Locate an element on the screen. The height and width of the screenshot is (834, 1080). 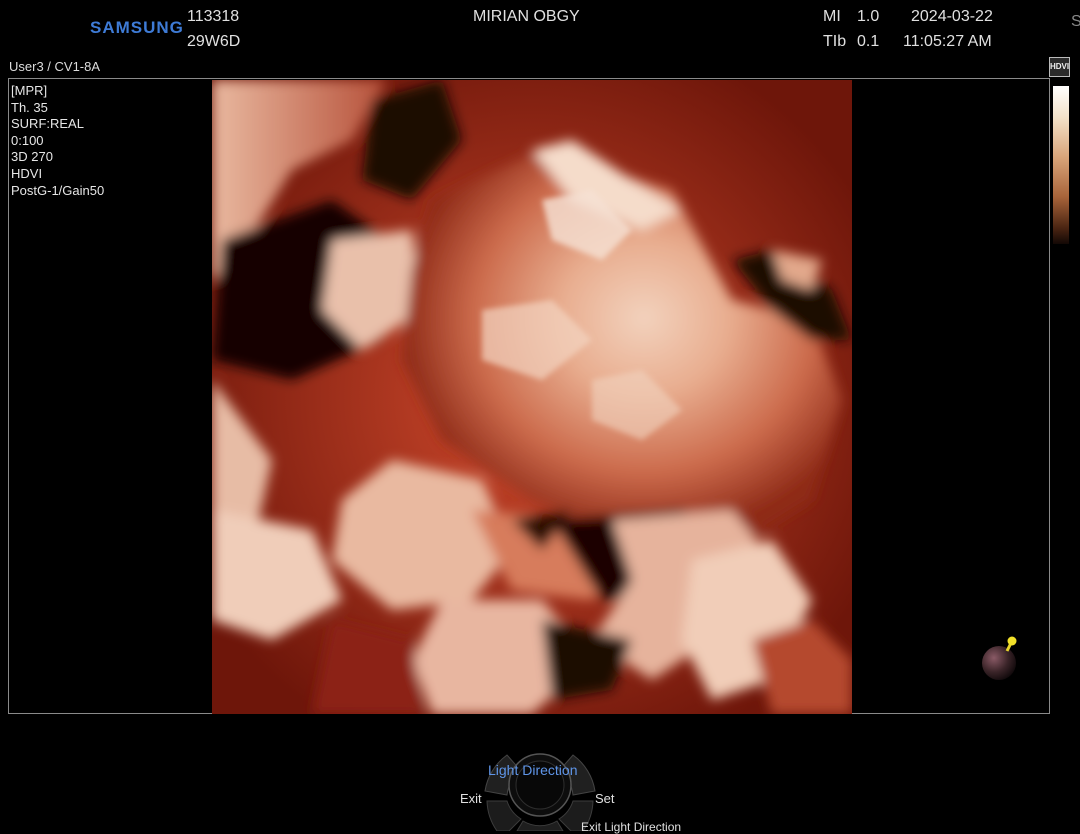
mi-value: 1.0 is located at coordinates (868, 16).